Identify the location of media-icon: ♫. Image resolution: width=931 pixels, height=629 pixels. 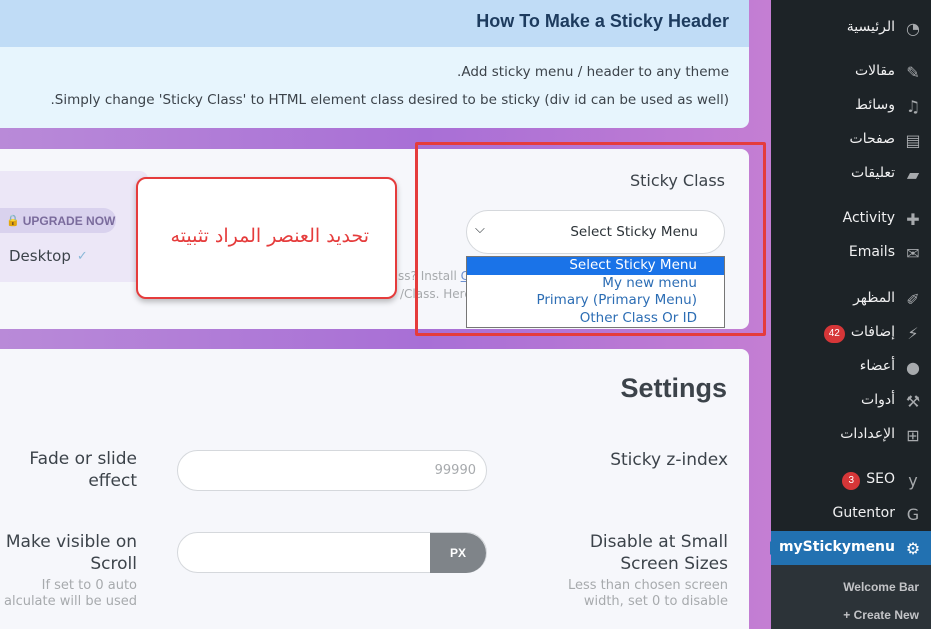
(913, 106).